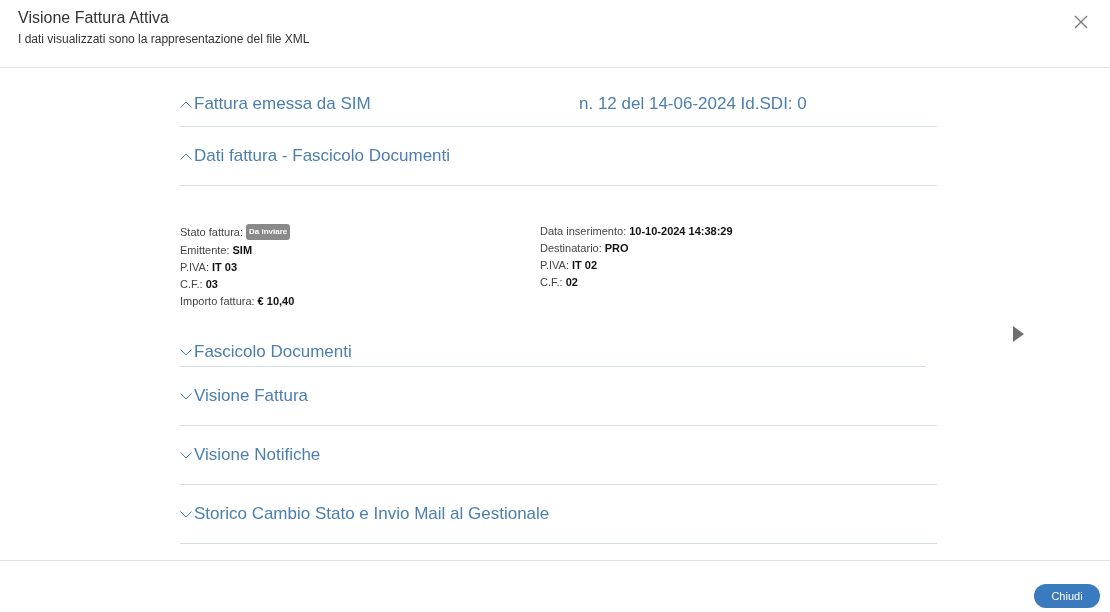  Describe the element at coordinates (558, 156) in the screenshot. I see `section-header: Dati fattura - Fascicolo Documenti` at that location.